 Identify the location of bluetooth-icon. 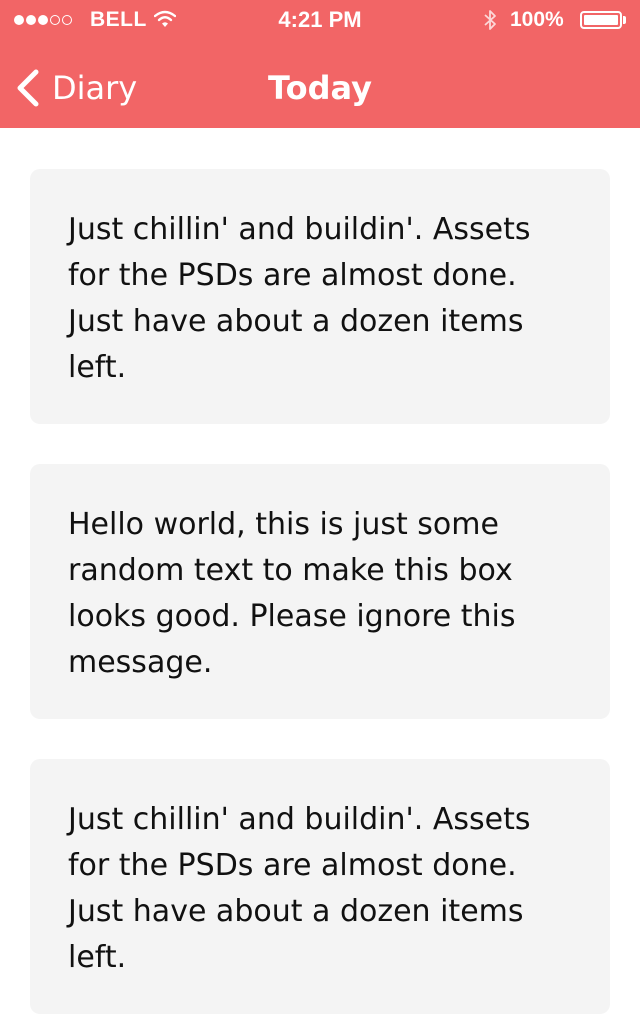
(490, 23).